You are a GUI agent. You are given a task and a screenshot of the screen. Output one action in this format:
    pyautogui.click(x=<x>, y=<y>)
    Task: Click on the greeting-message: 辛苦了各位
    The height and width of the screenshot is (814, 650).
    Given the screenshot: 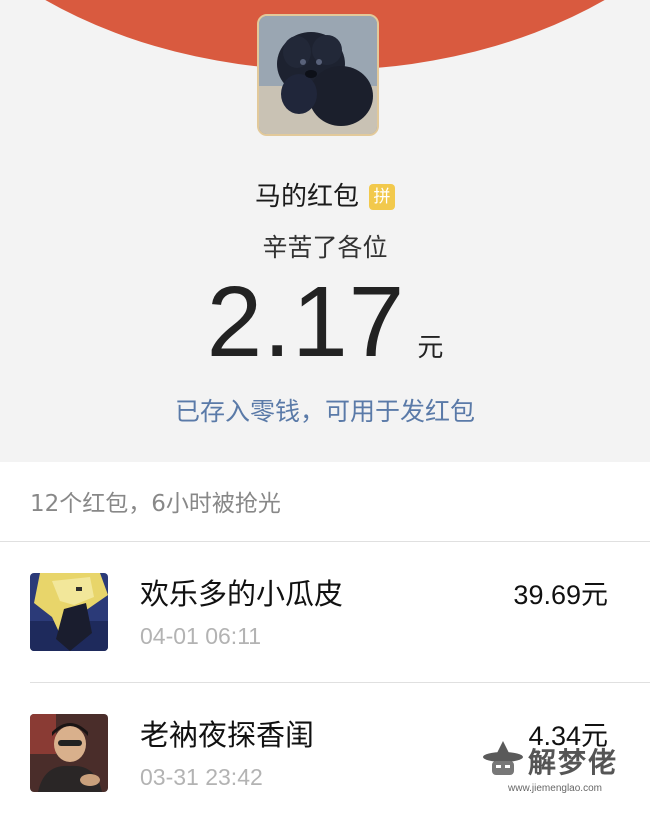 What is the action you would take?
    pyautogui.click(x=325, y=247)
    